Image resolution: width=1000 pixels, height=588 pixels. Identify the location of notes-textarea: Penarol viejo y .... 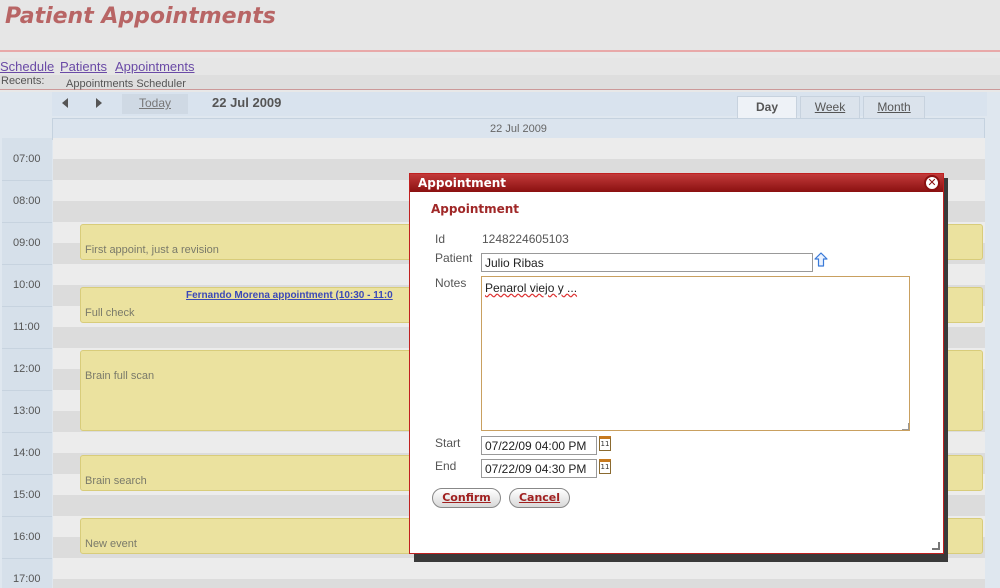
(695, 353).